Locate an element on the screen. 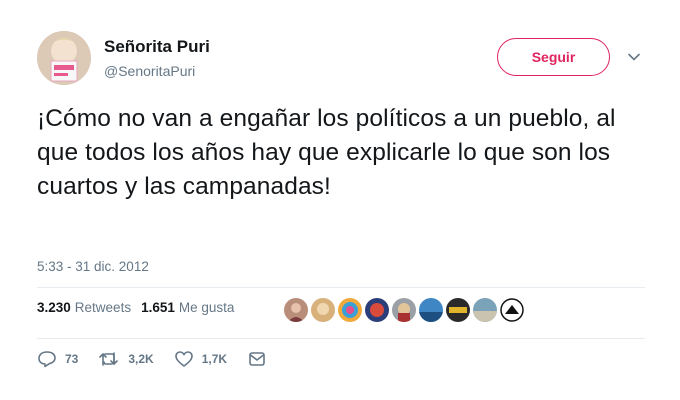 The image size is (680, 400). tweet-timestamp: 5:33 - 31 dic. 2012 is located at coordinates (93, 266).